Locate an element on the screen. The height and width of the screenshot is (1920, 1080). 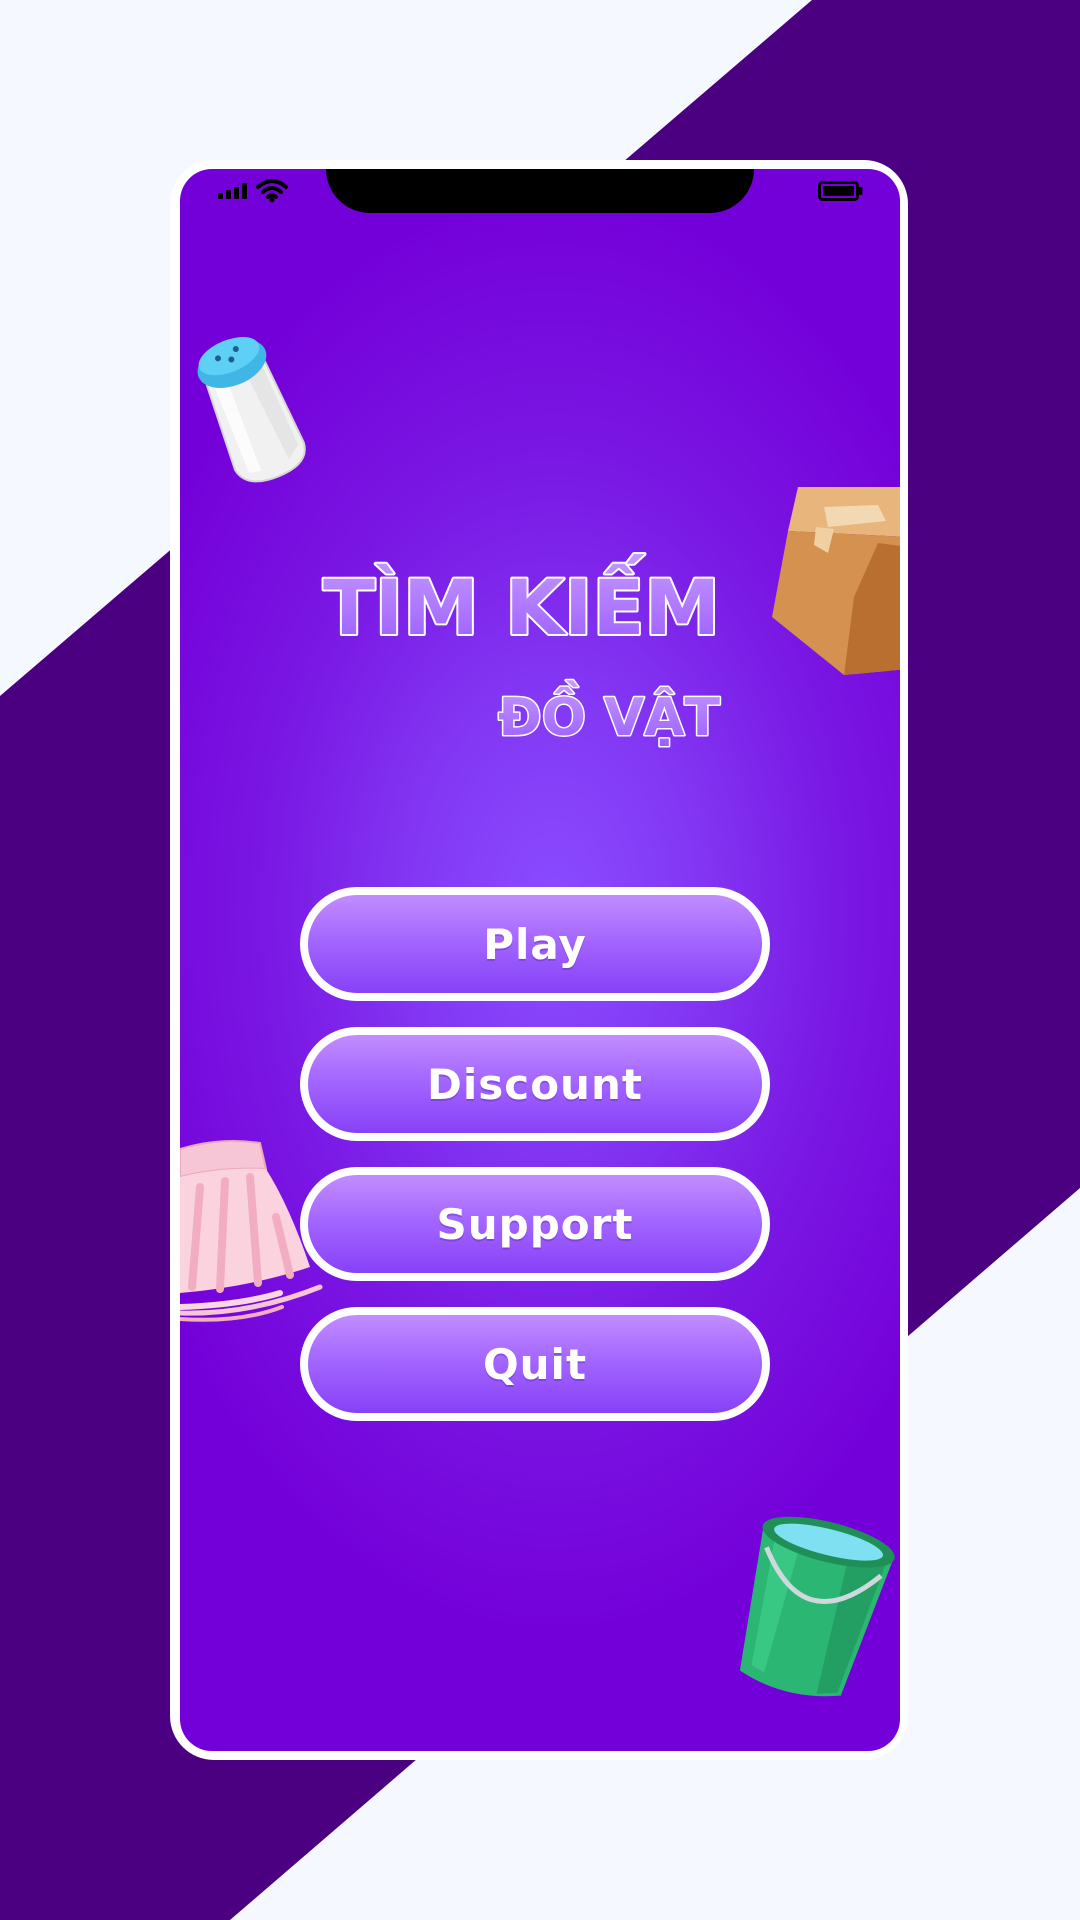
quit-button-label: Quit is located at coordinates (535, 1364).